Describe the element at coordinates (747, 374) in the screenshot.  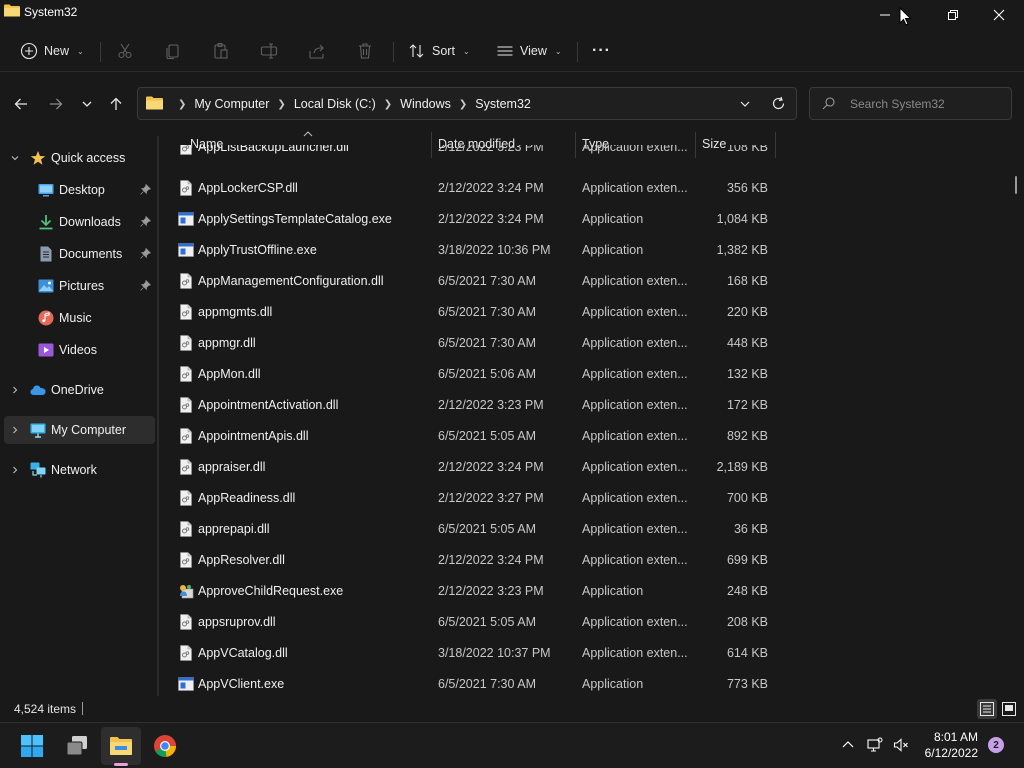
I see `file-size: 132 KB` at that location.